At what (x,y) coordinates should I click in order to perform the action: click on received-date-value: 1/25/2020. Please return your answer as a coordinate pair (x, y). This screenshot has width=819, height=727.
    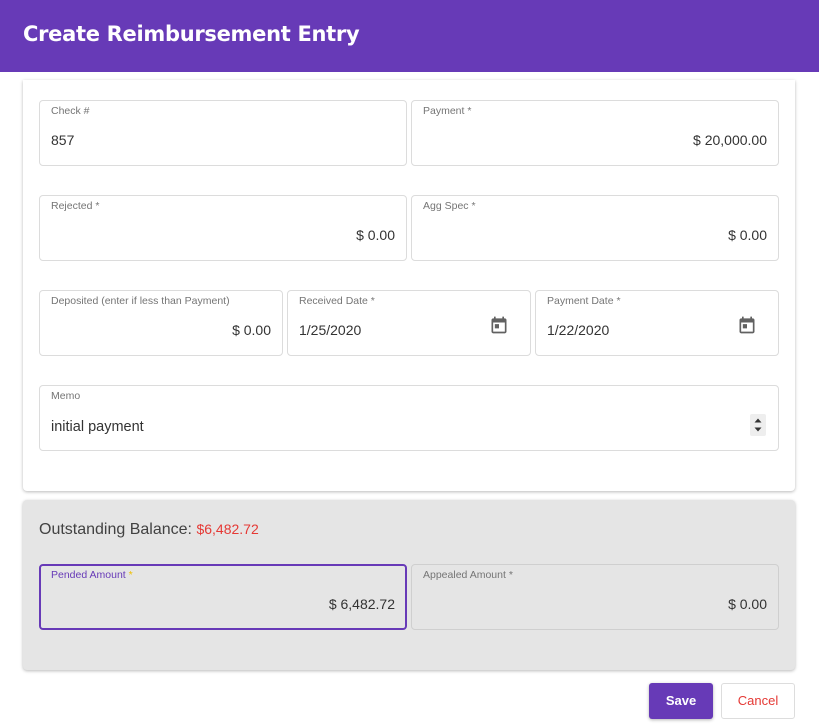
    Looking at the image, I should click on (330, 330).